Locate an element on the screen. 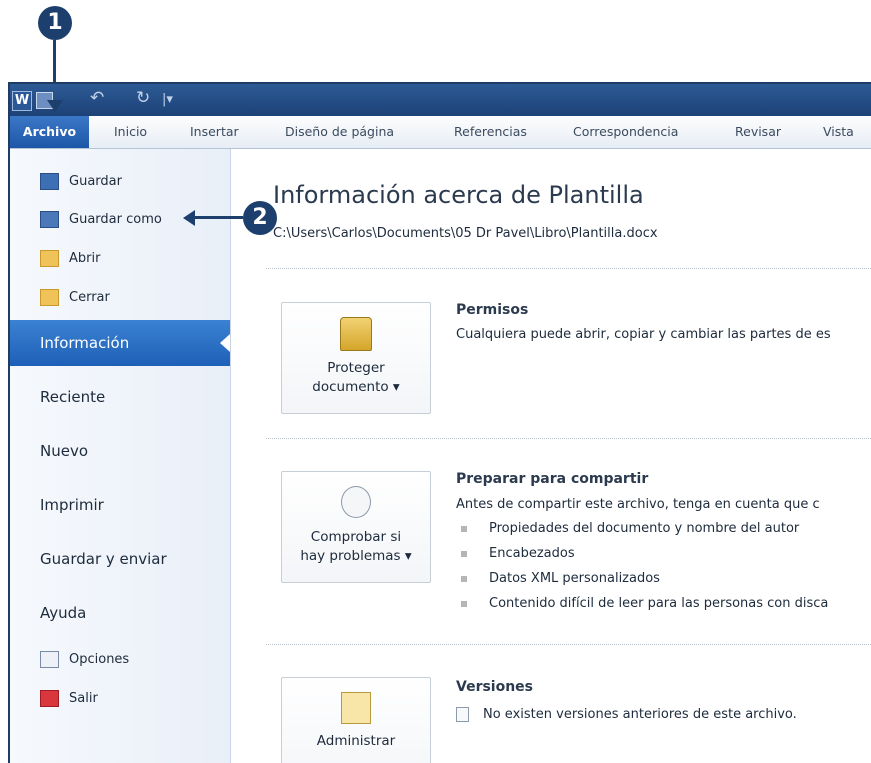 Image resolution: width=871 pixels, height=763 pixels. bullet-encabezados: Encabezados is located at coordinates (518, 553).